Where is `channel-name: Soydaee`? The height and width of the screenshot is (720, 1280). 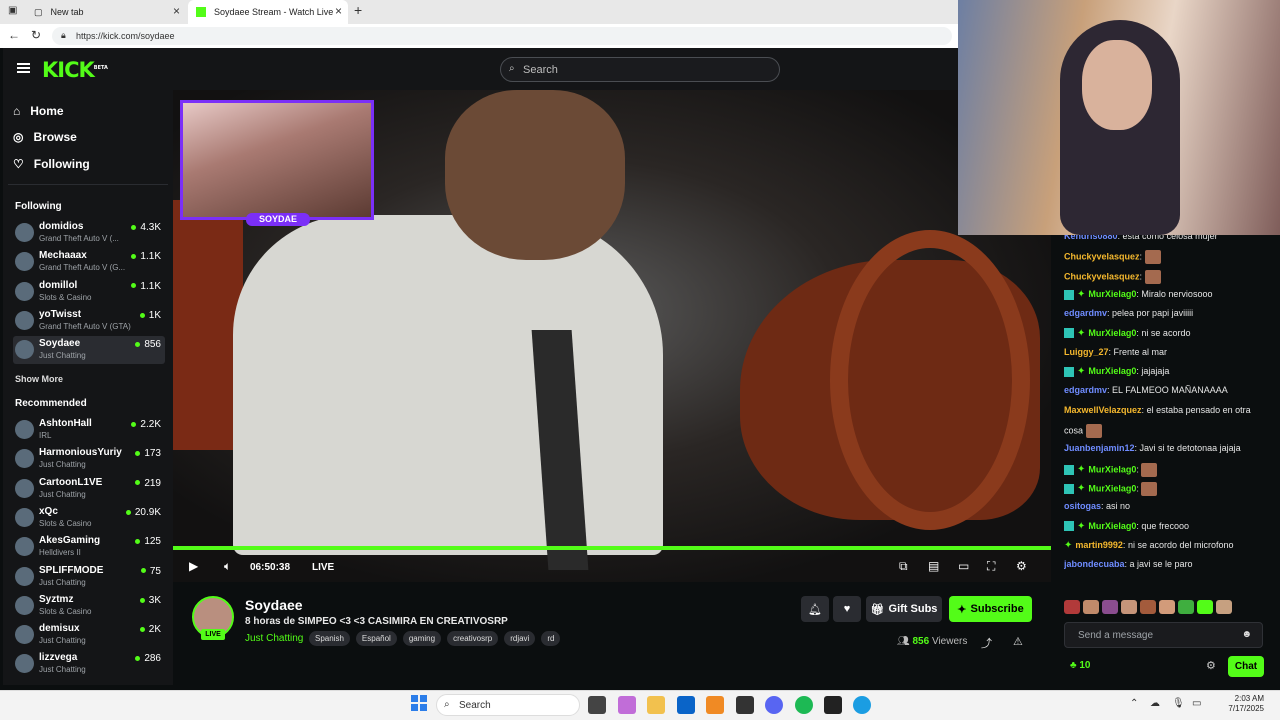
channel-name: Soydaee is located at coordinates (274, 605).